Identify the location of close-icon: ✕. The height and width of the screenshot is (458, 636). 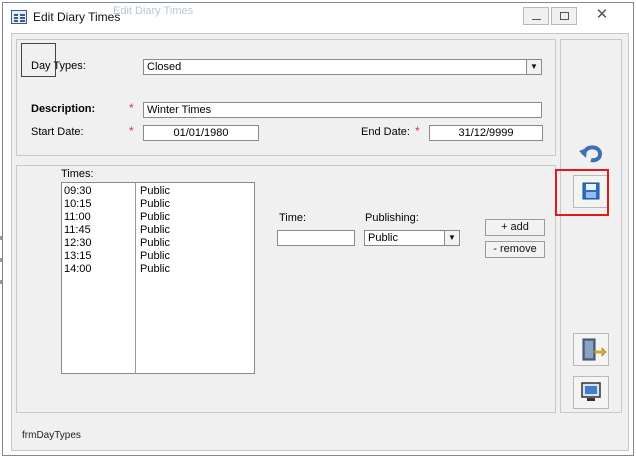
(602, 14).